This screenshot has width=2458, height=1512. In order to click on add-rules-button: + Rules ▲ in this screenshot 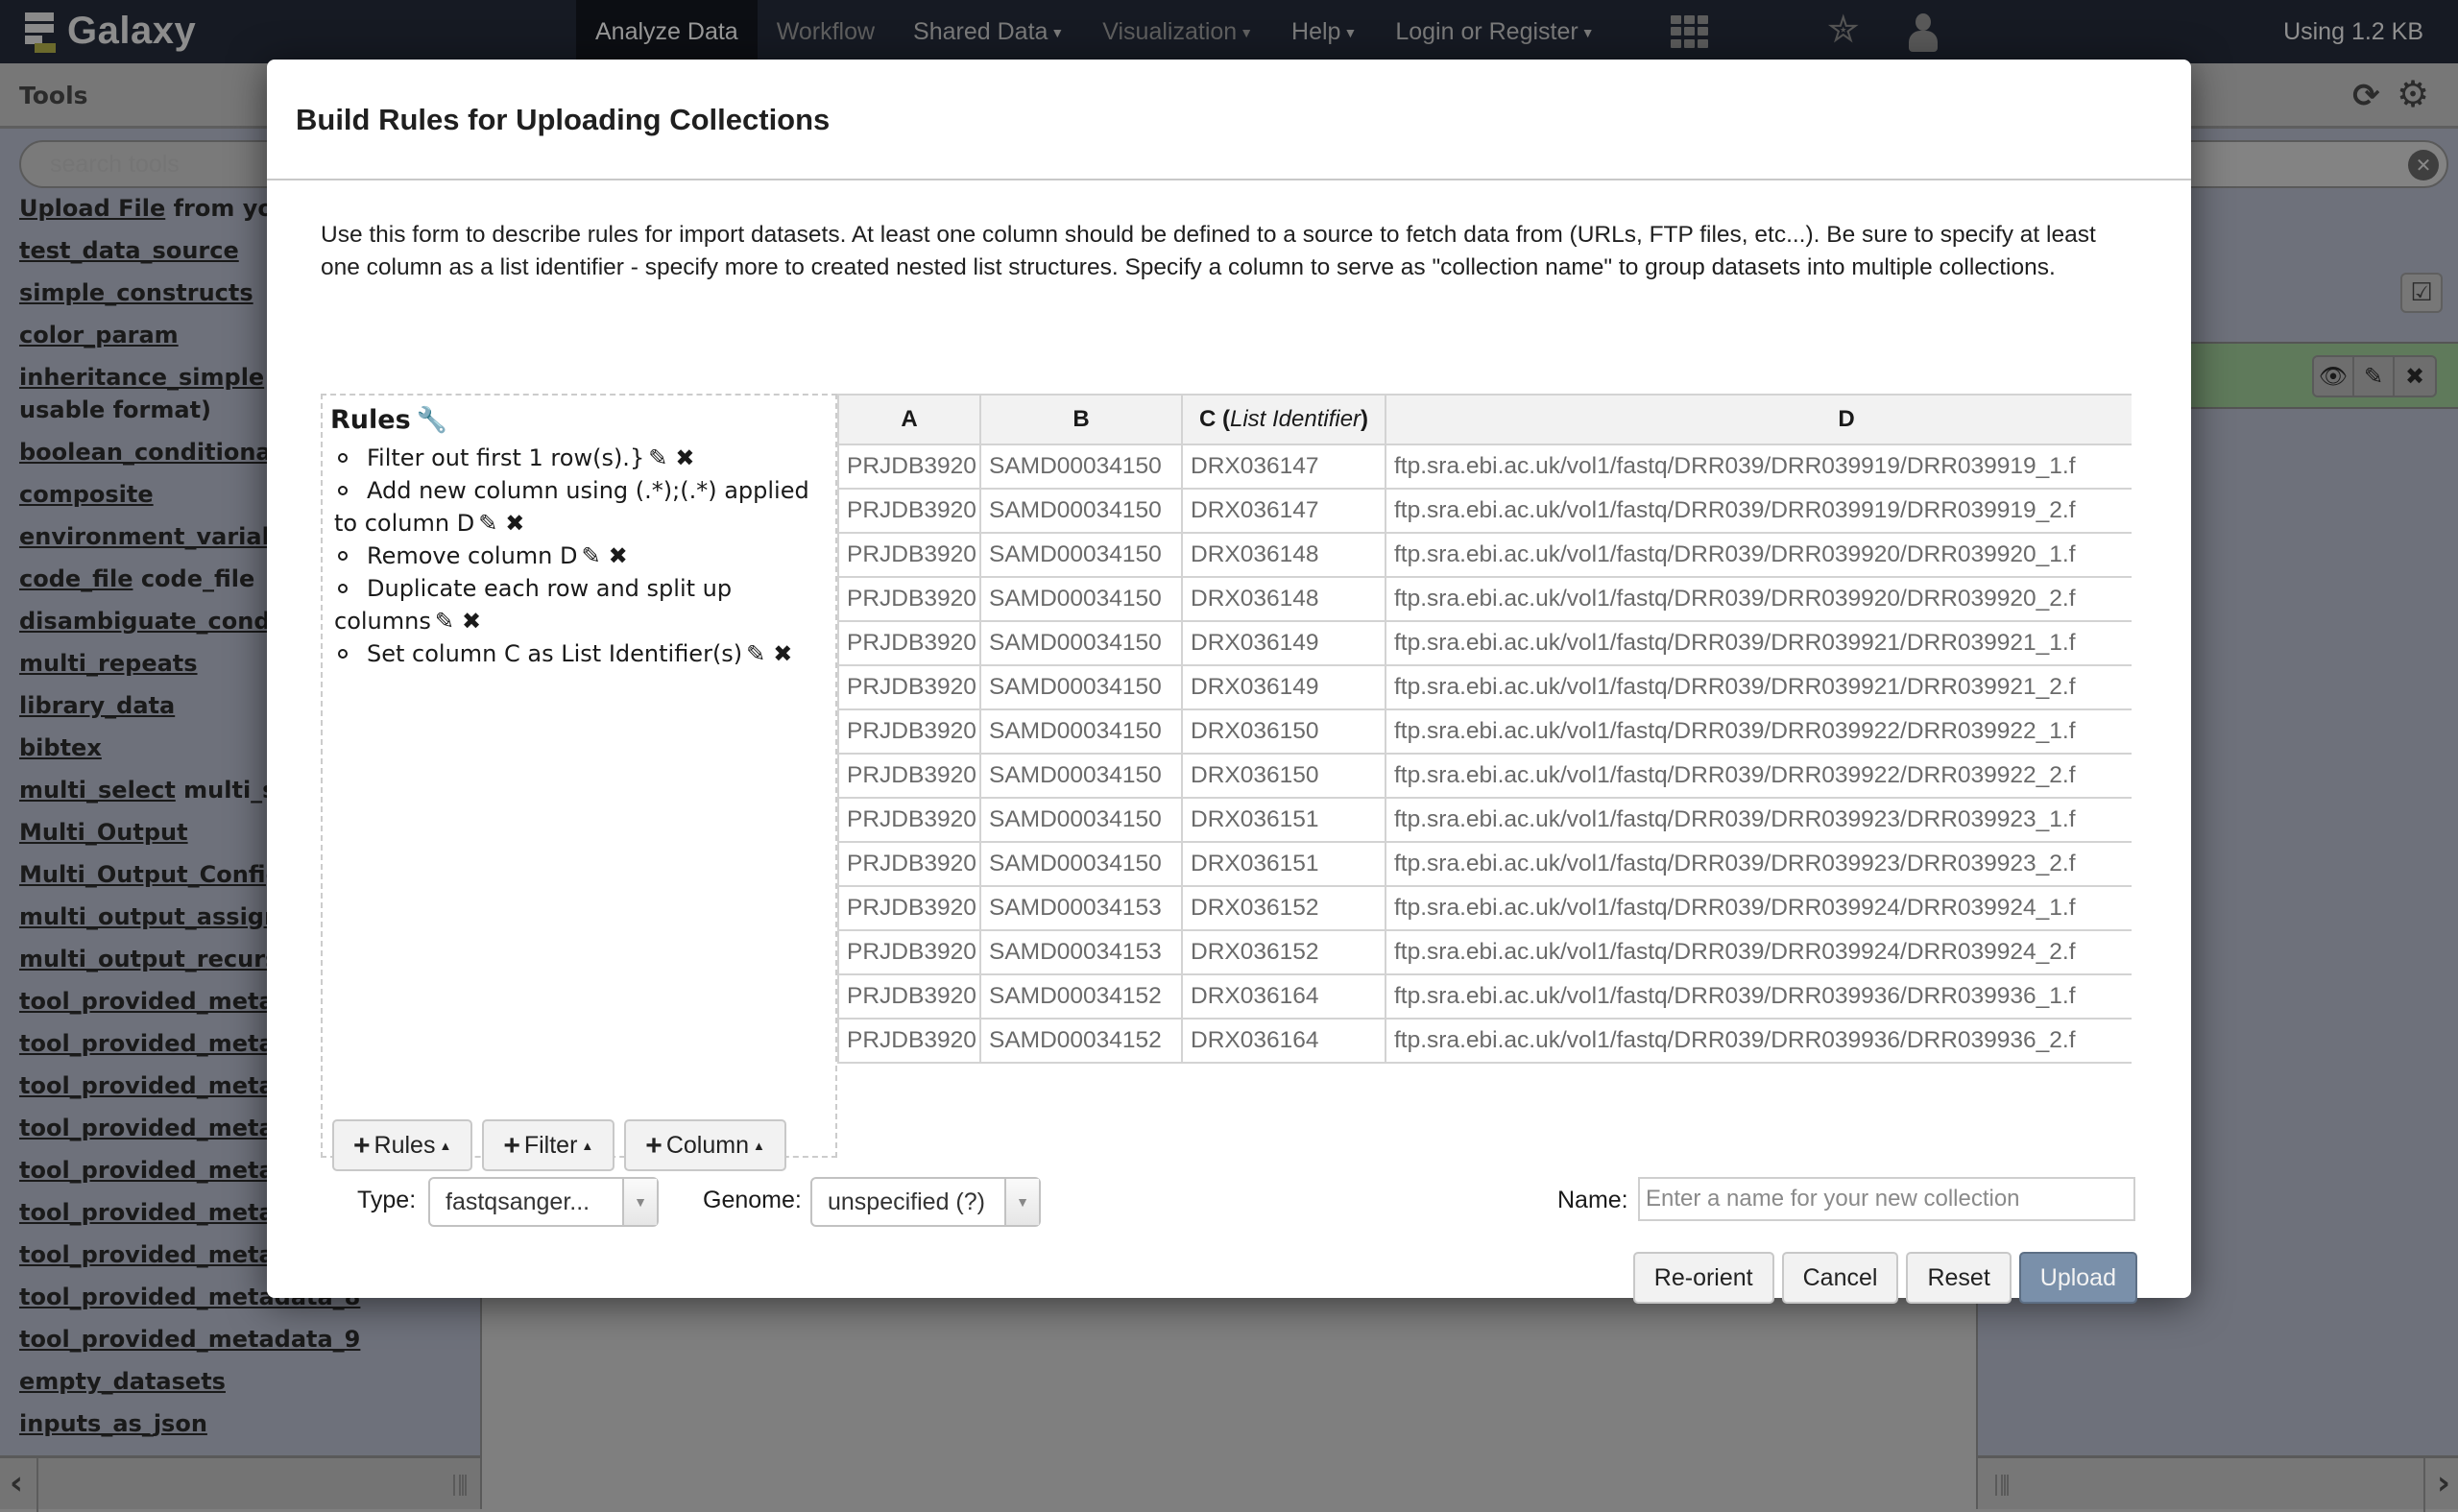, I will do `click(402, 1145)`.